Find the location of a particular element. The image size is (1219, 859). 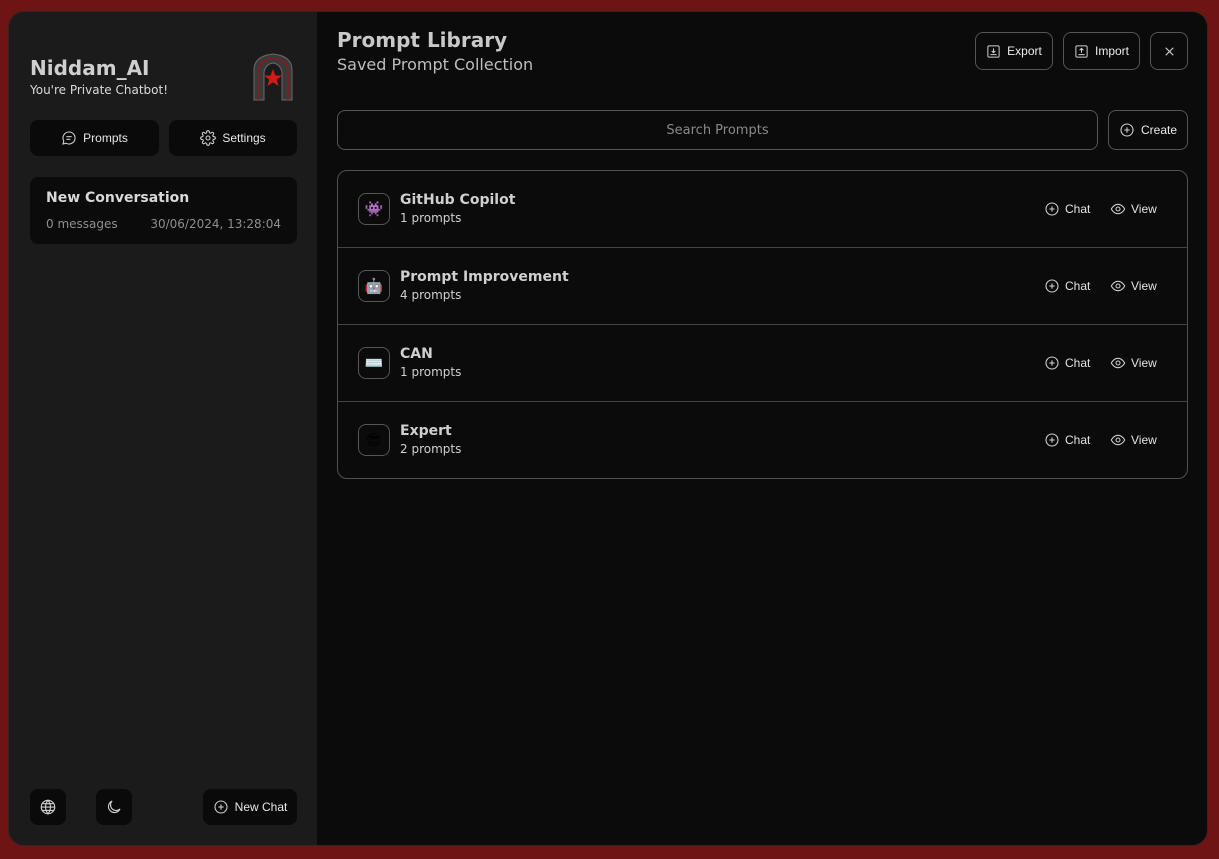

collection-row: 😎 Expert 2 prompts Chat View is located at coordinates (762, 440).